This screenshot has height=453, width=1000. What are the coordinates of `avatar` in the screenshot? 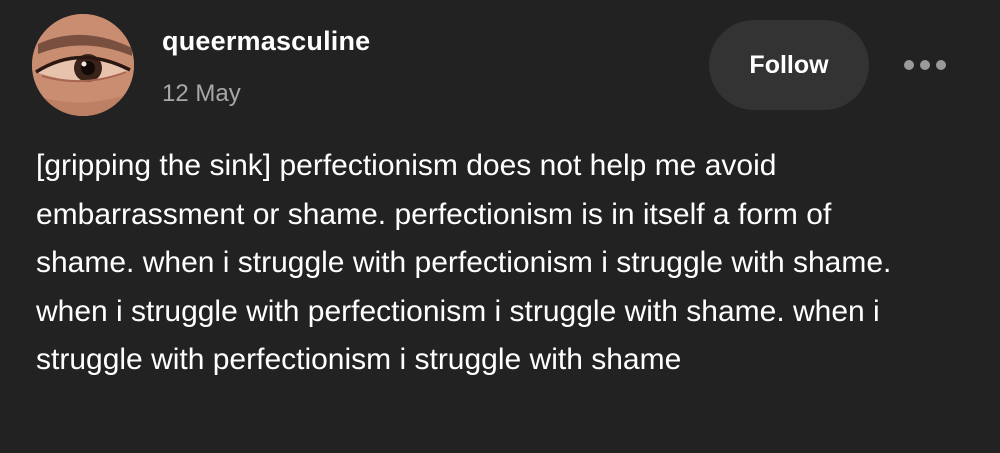 It's located at (83, 65).